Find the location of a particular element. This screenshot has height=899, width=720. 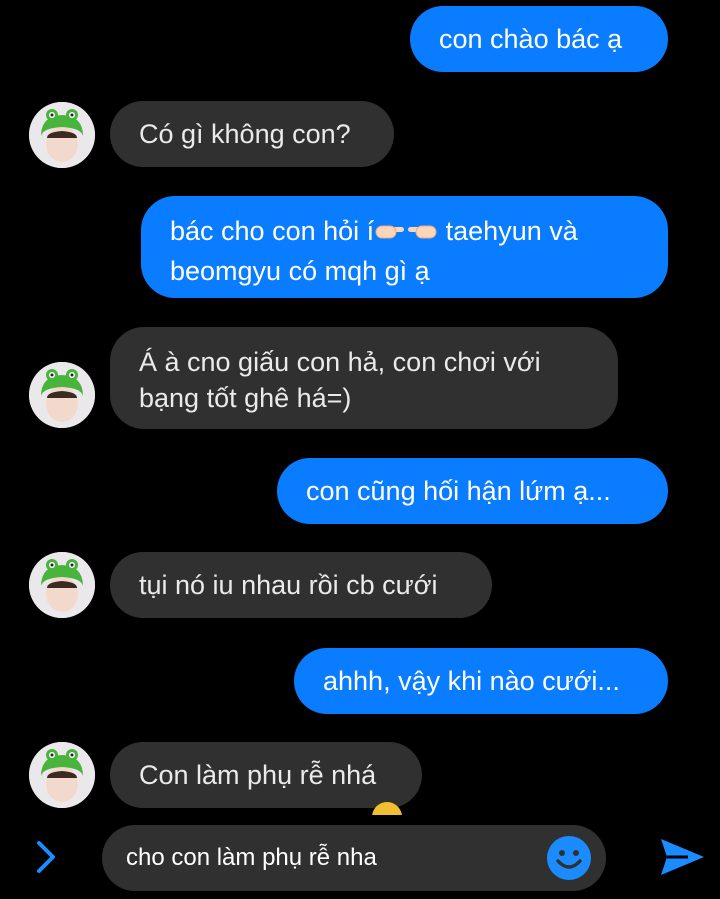

message-text: Con làm phụ rễ nhá is located at coordinates (258, 775).